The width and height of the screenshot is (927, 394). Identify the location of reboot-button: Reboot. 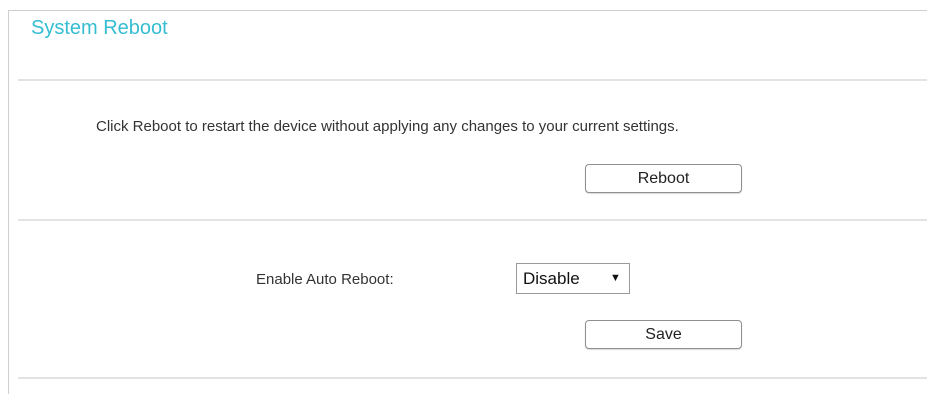
(663, 178).